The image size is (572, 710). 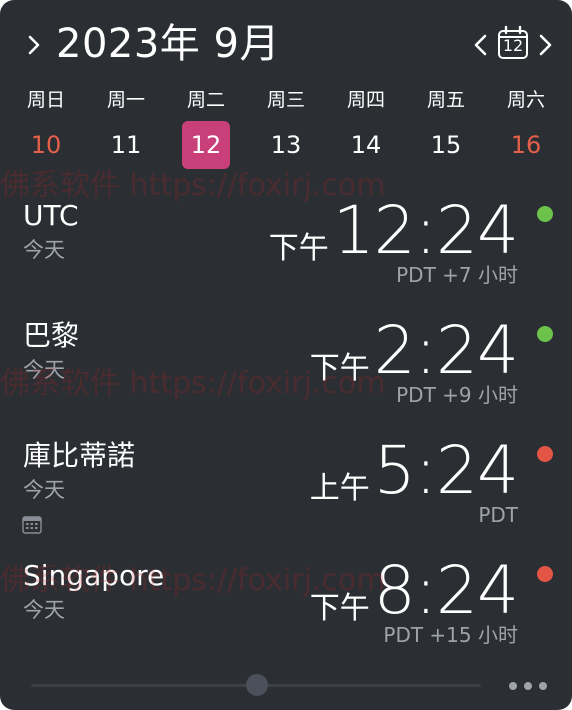 I want to click on city-name: Singapore, so click(x=94, y=575).